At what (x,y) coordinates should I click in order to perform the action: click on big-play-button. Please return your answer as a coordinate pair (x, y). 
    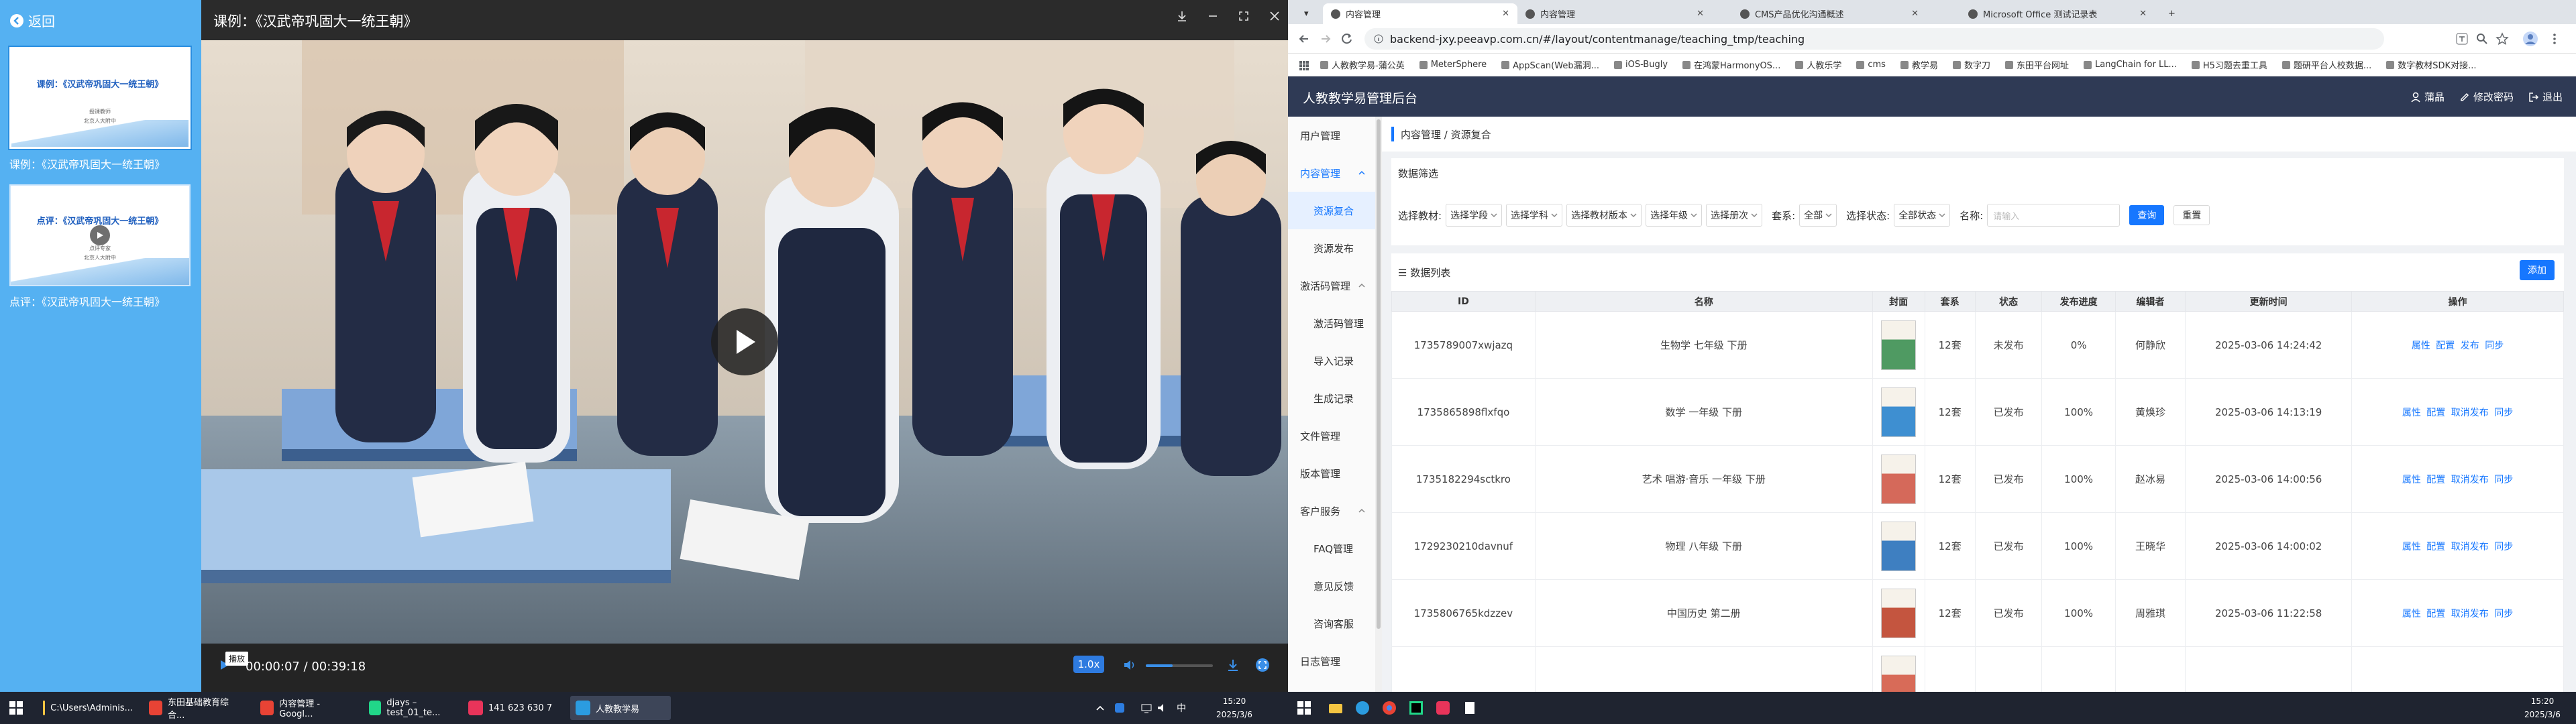
    Looking at the image, I should click on (744, 341).